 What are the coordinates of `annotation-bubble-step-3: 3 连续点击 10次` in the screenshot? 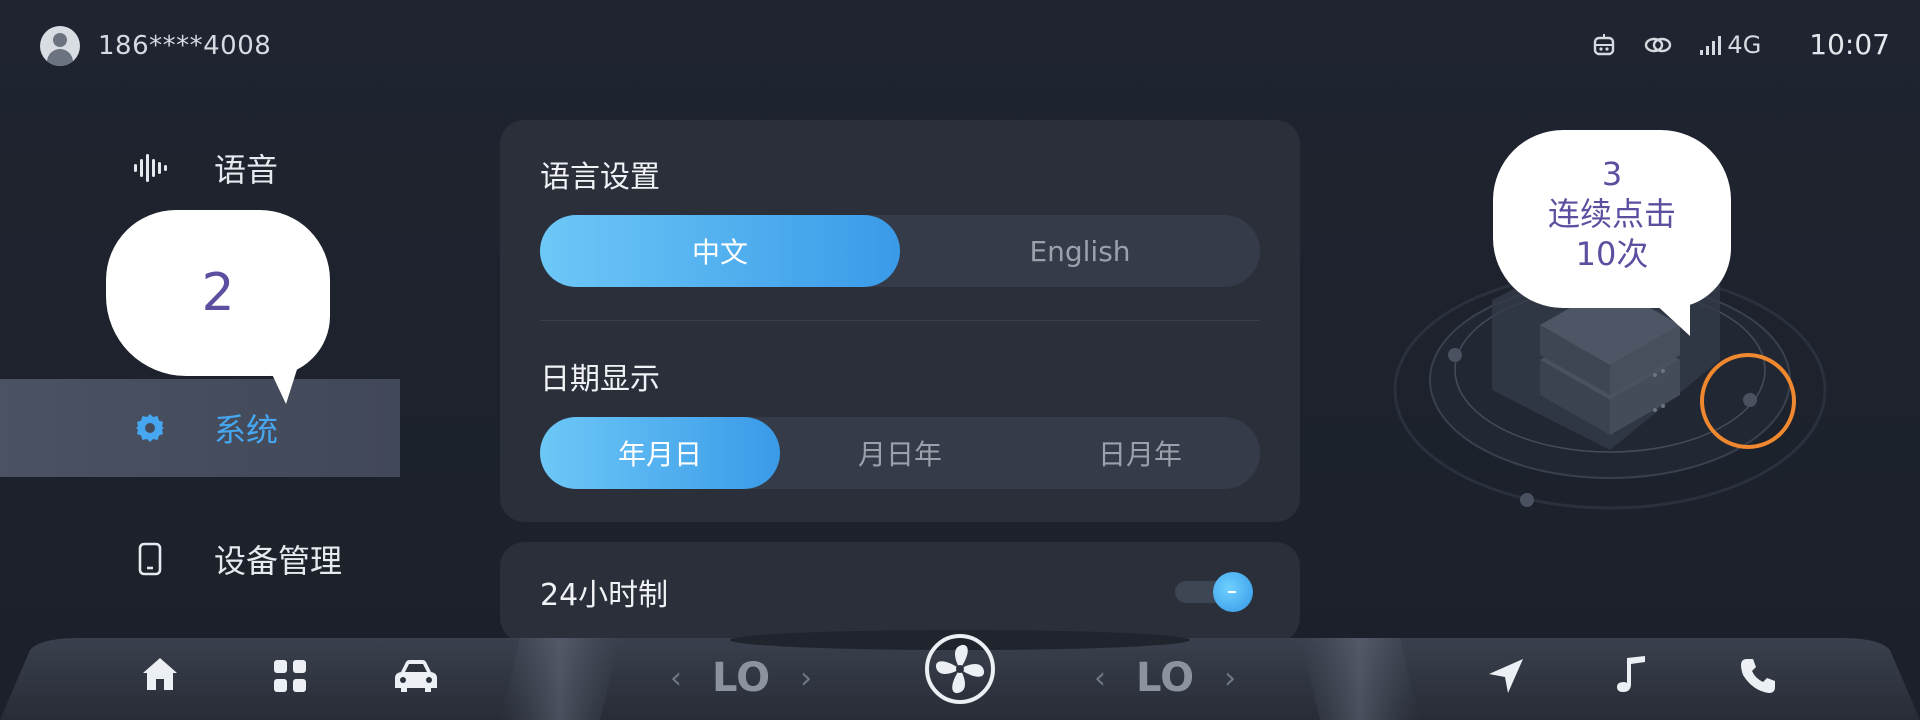 It's located at (1612, 219).